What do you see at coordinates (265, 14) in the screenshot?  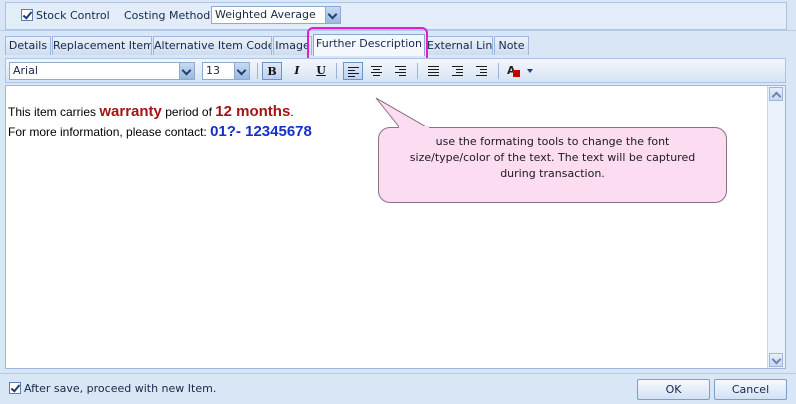 I see `costing-method-value: Weighted Average` at bounding box center [265, 14].